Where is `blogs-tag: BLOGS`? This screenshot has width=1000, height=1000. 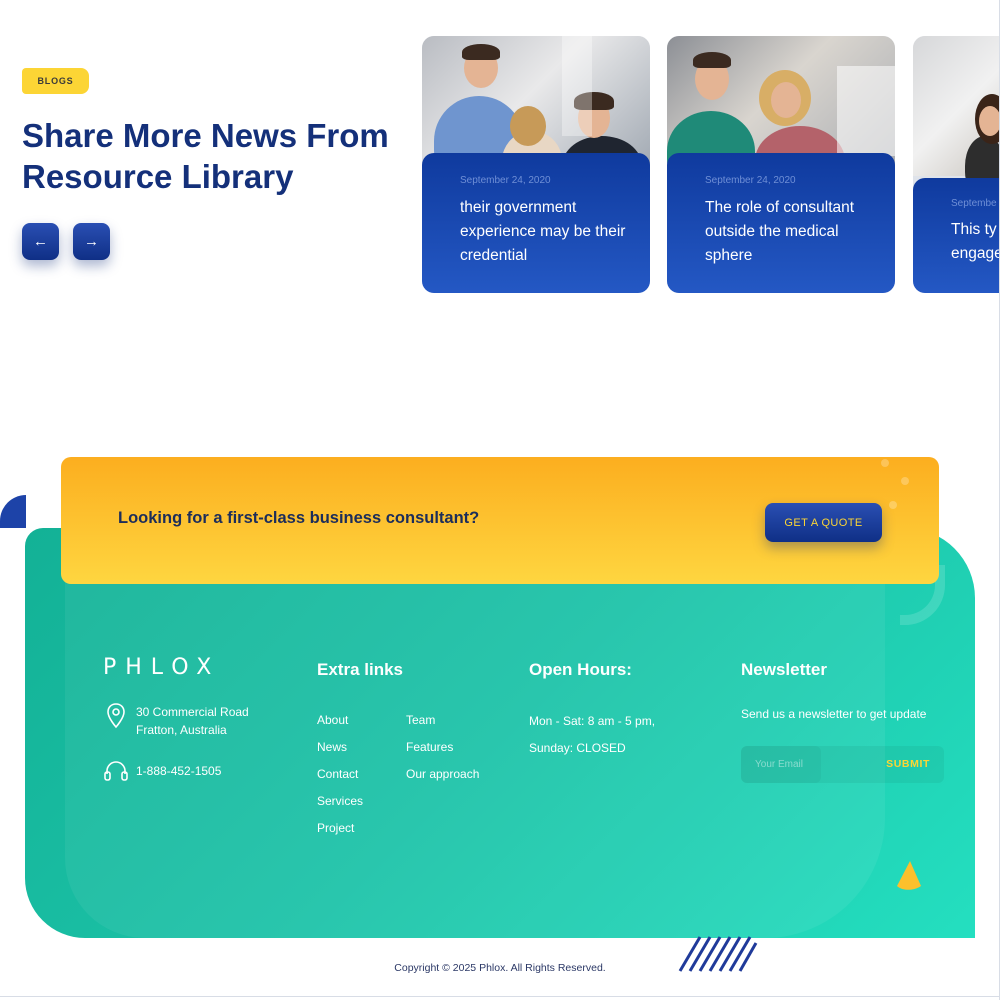
blogs-tag: BLOGS is located at coordinates (55, 81).